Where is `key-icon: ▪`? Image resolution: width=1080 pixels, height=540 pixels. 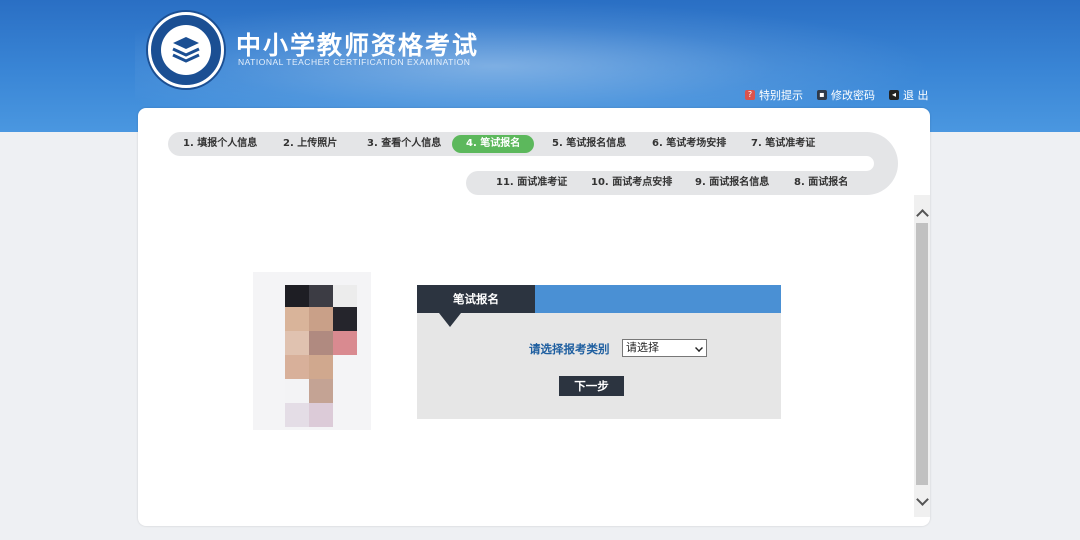 key-icon: ▪ is located at coordinates (822, 95).